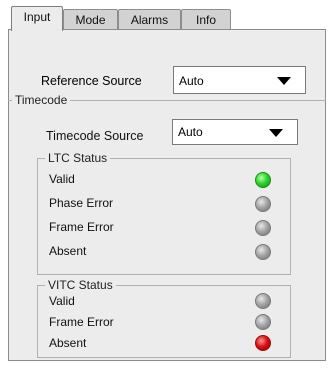 The image size is (330, 369). Describe the element at coordinates (68, 343) in the screenshot. I see `vitc-absent-label: Absent` at that location.